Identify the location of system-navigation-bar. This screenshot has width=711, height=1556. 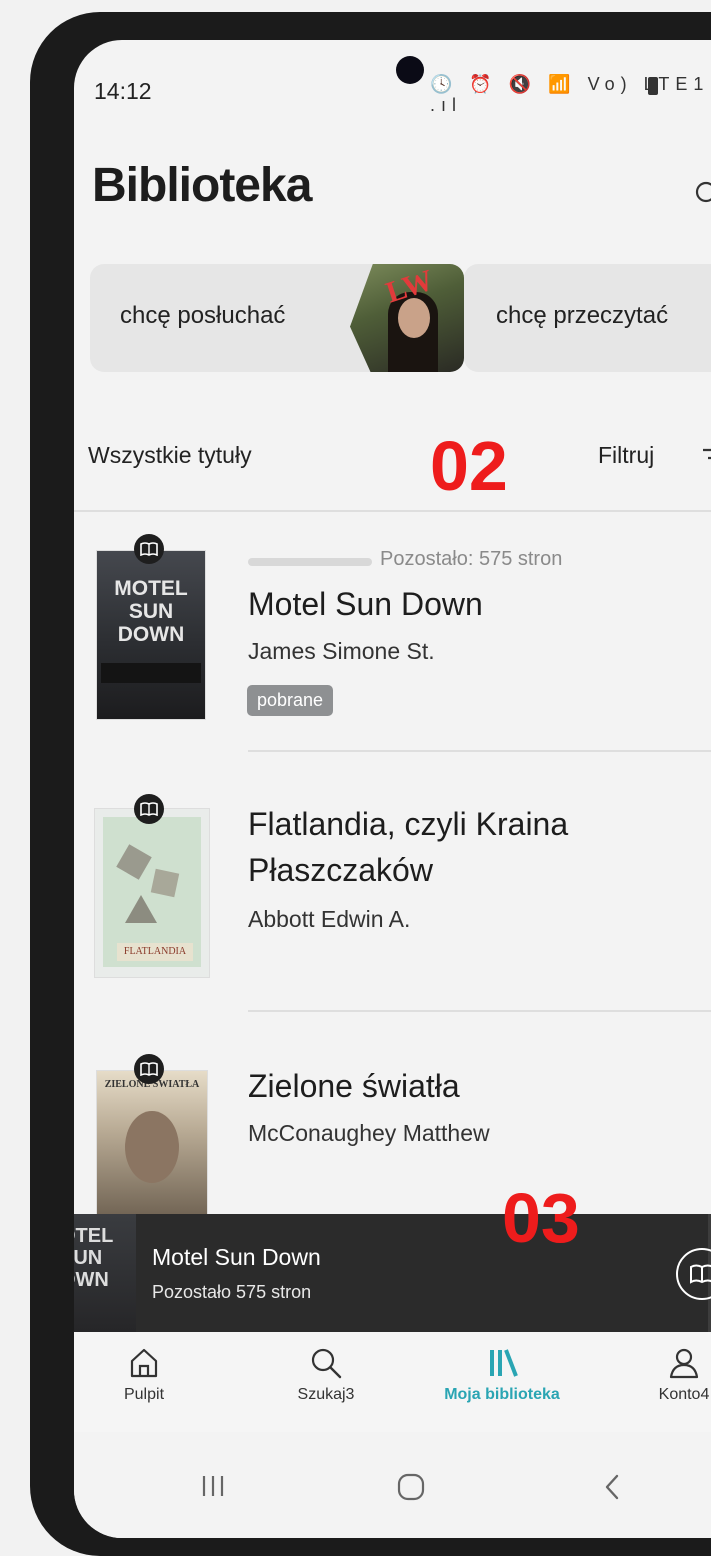
(392, 1485).